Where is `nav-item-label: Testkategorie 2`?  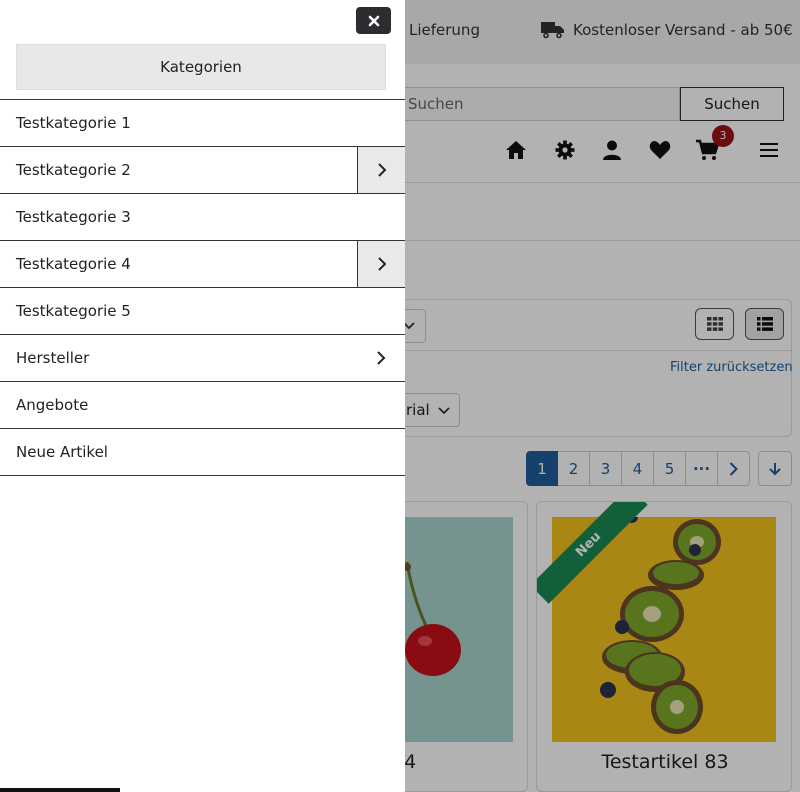
nav-item-label: Testkategorie 2 is located at coordinates (73, 170).